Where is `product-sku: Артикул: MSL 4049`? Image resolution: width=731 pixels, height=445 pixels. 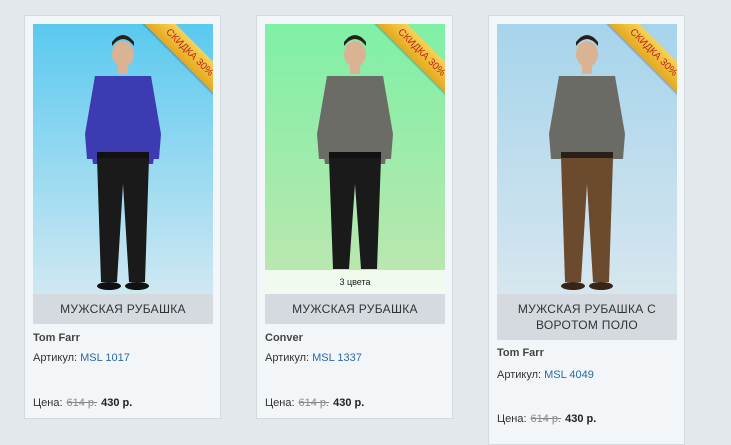 product-sku: Артикул: MSL 4049 is located at coordinates (545, 375).